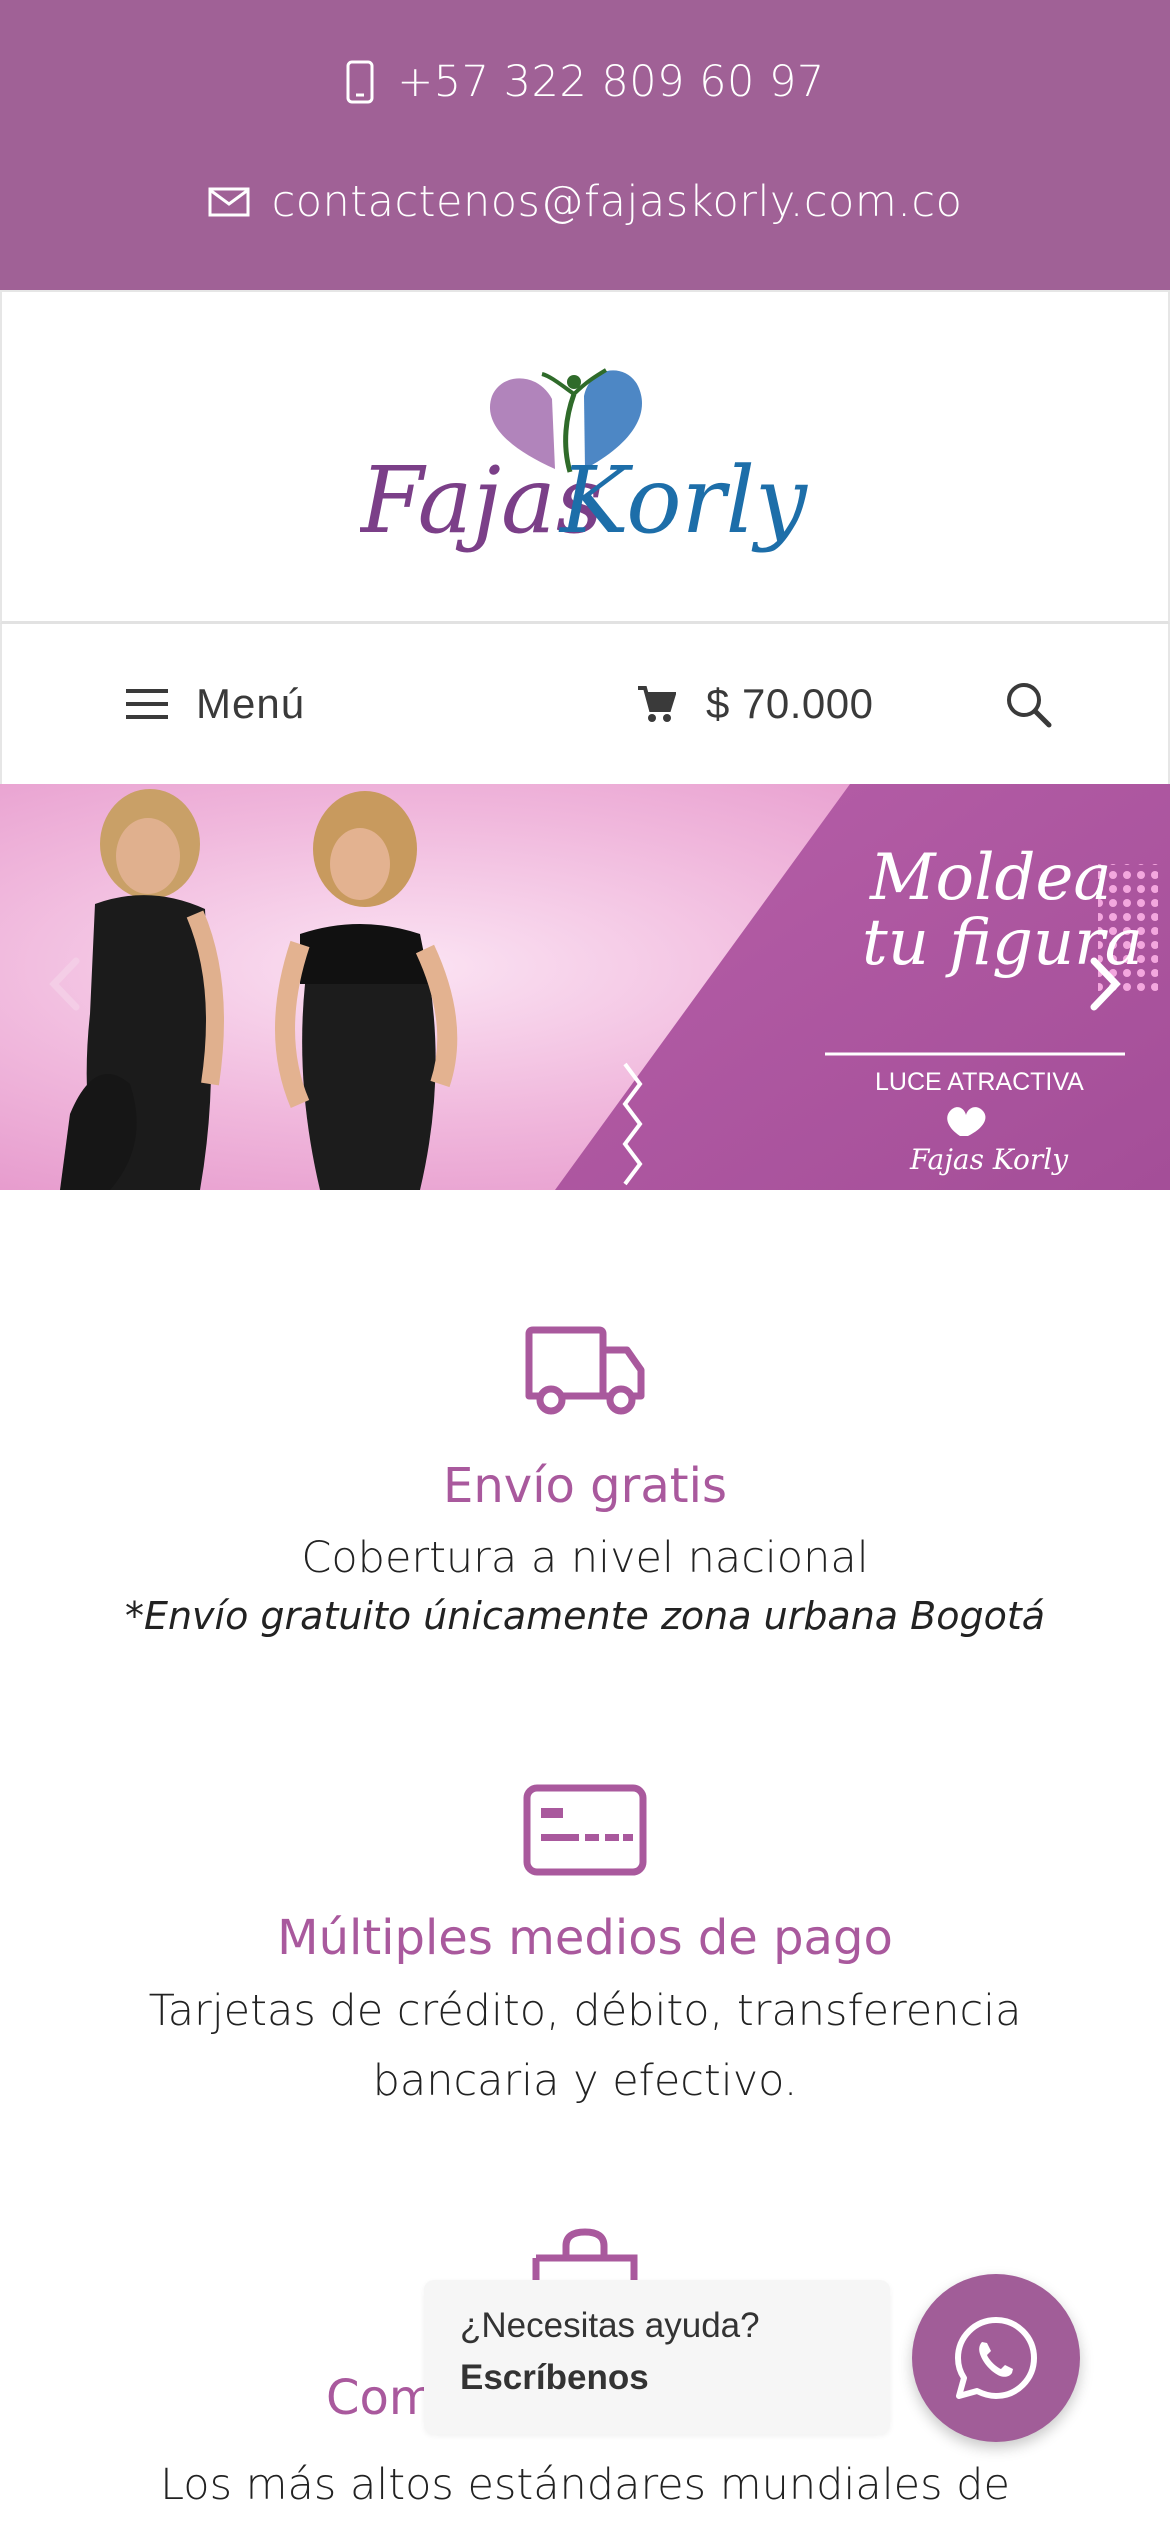  I want to click on menu-toggle: Menú, so click(215, 704).